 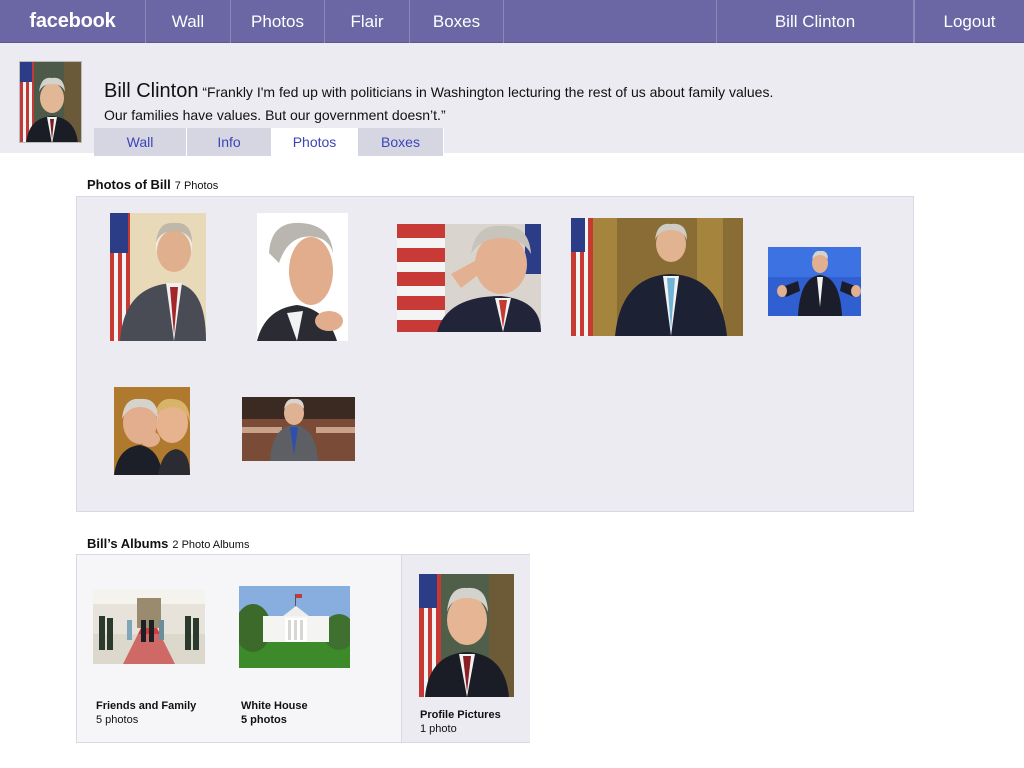 I want to click on album-title: White House, so click(x=274, y=706).